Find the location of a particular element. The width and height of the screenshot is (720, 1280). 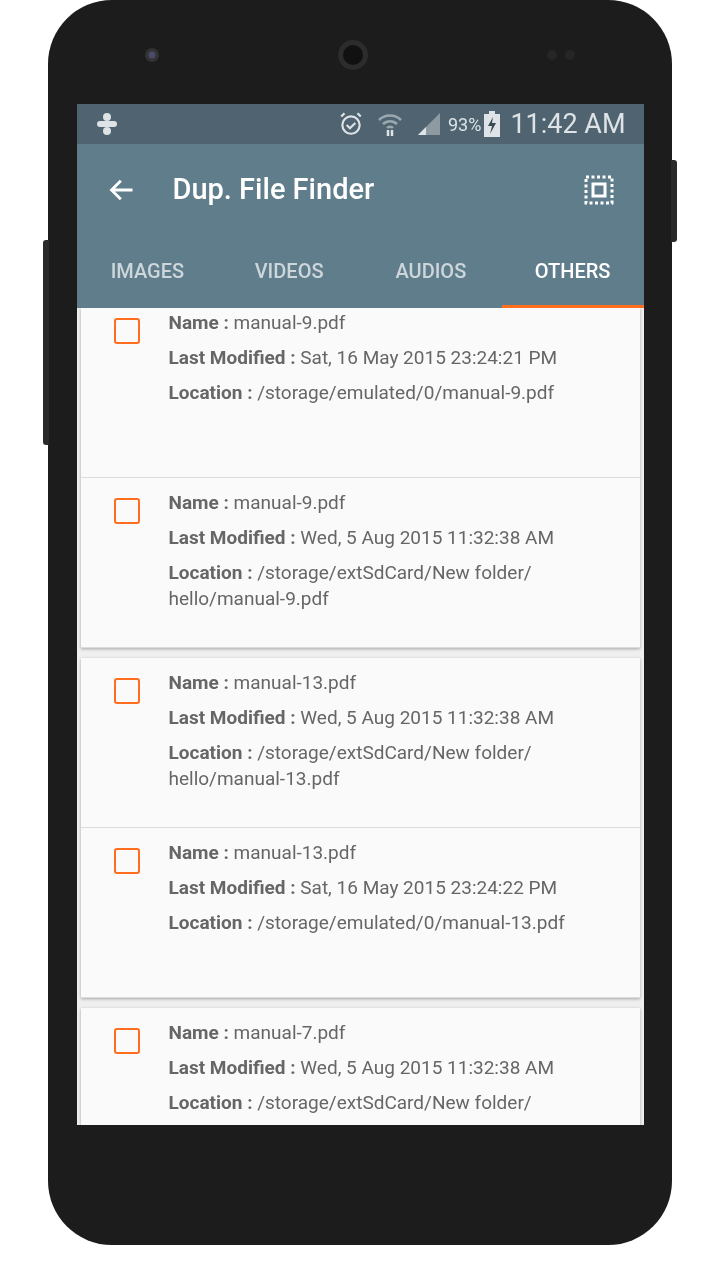

file-detail: Name : manual-7.pdf is located at coordinates (257, 1033).